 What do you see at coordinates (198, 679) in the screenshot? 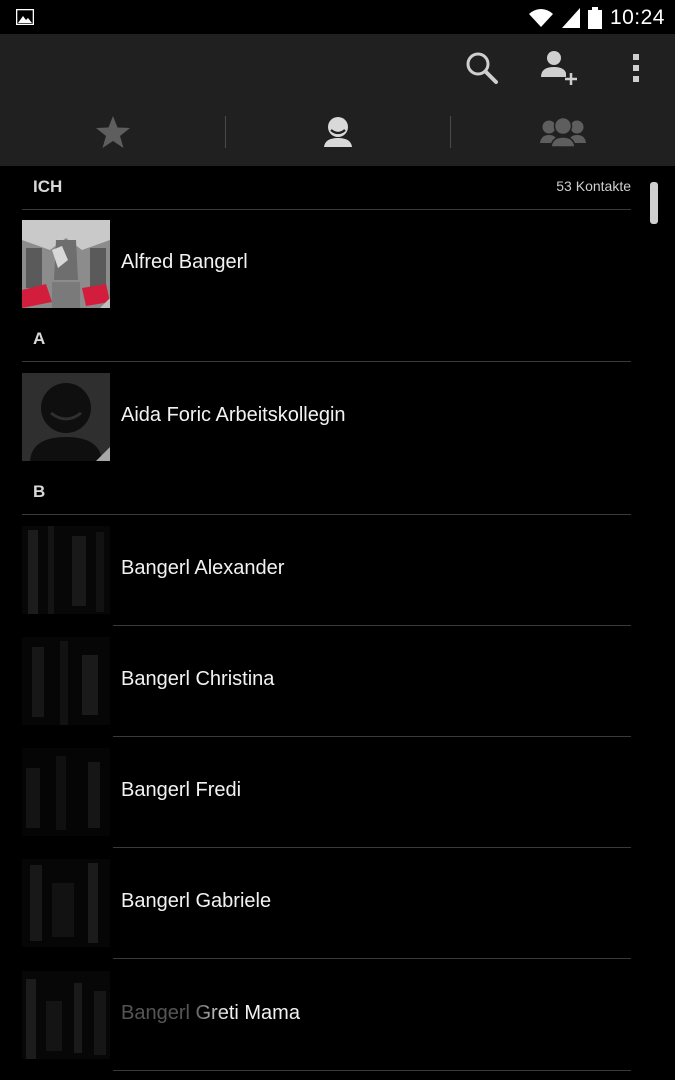
I see `contact-name: Bangerl Christina` at bounding box center [198, 679].